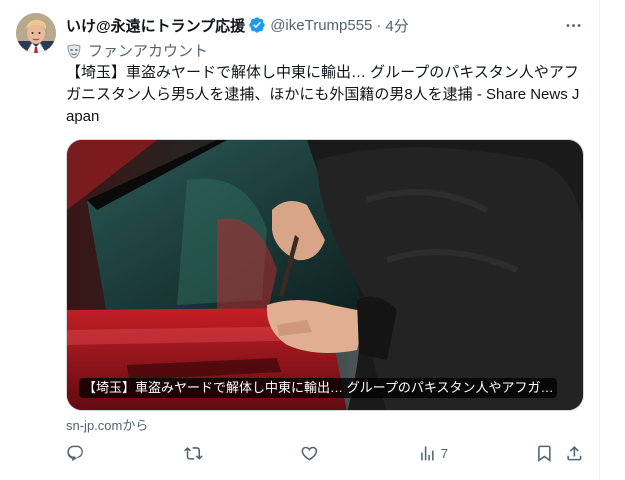  What do you see at coordinates (396, 25) in the screenshot?
I see `timestamp: 4分` at bounding box center [396, 25].